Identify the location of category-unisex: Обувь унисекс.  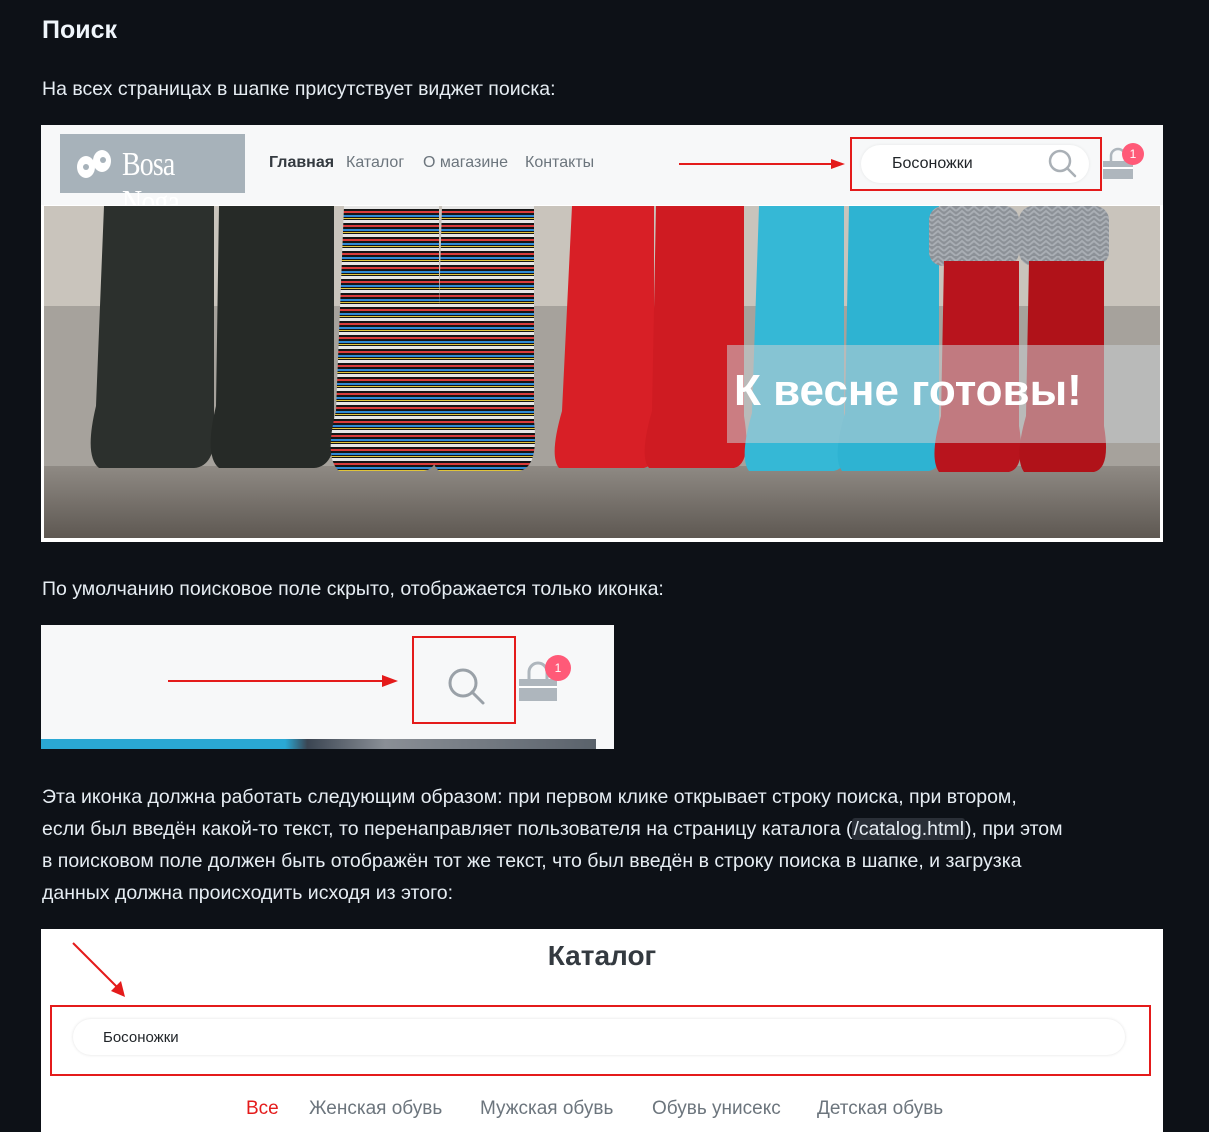
(716, 1109).